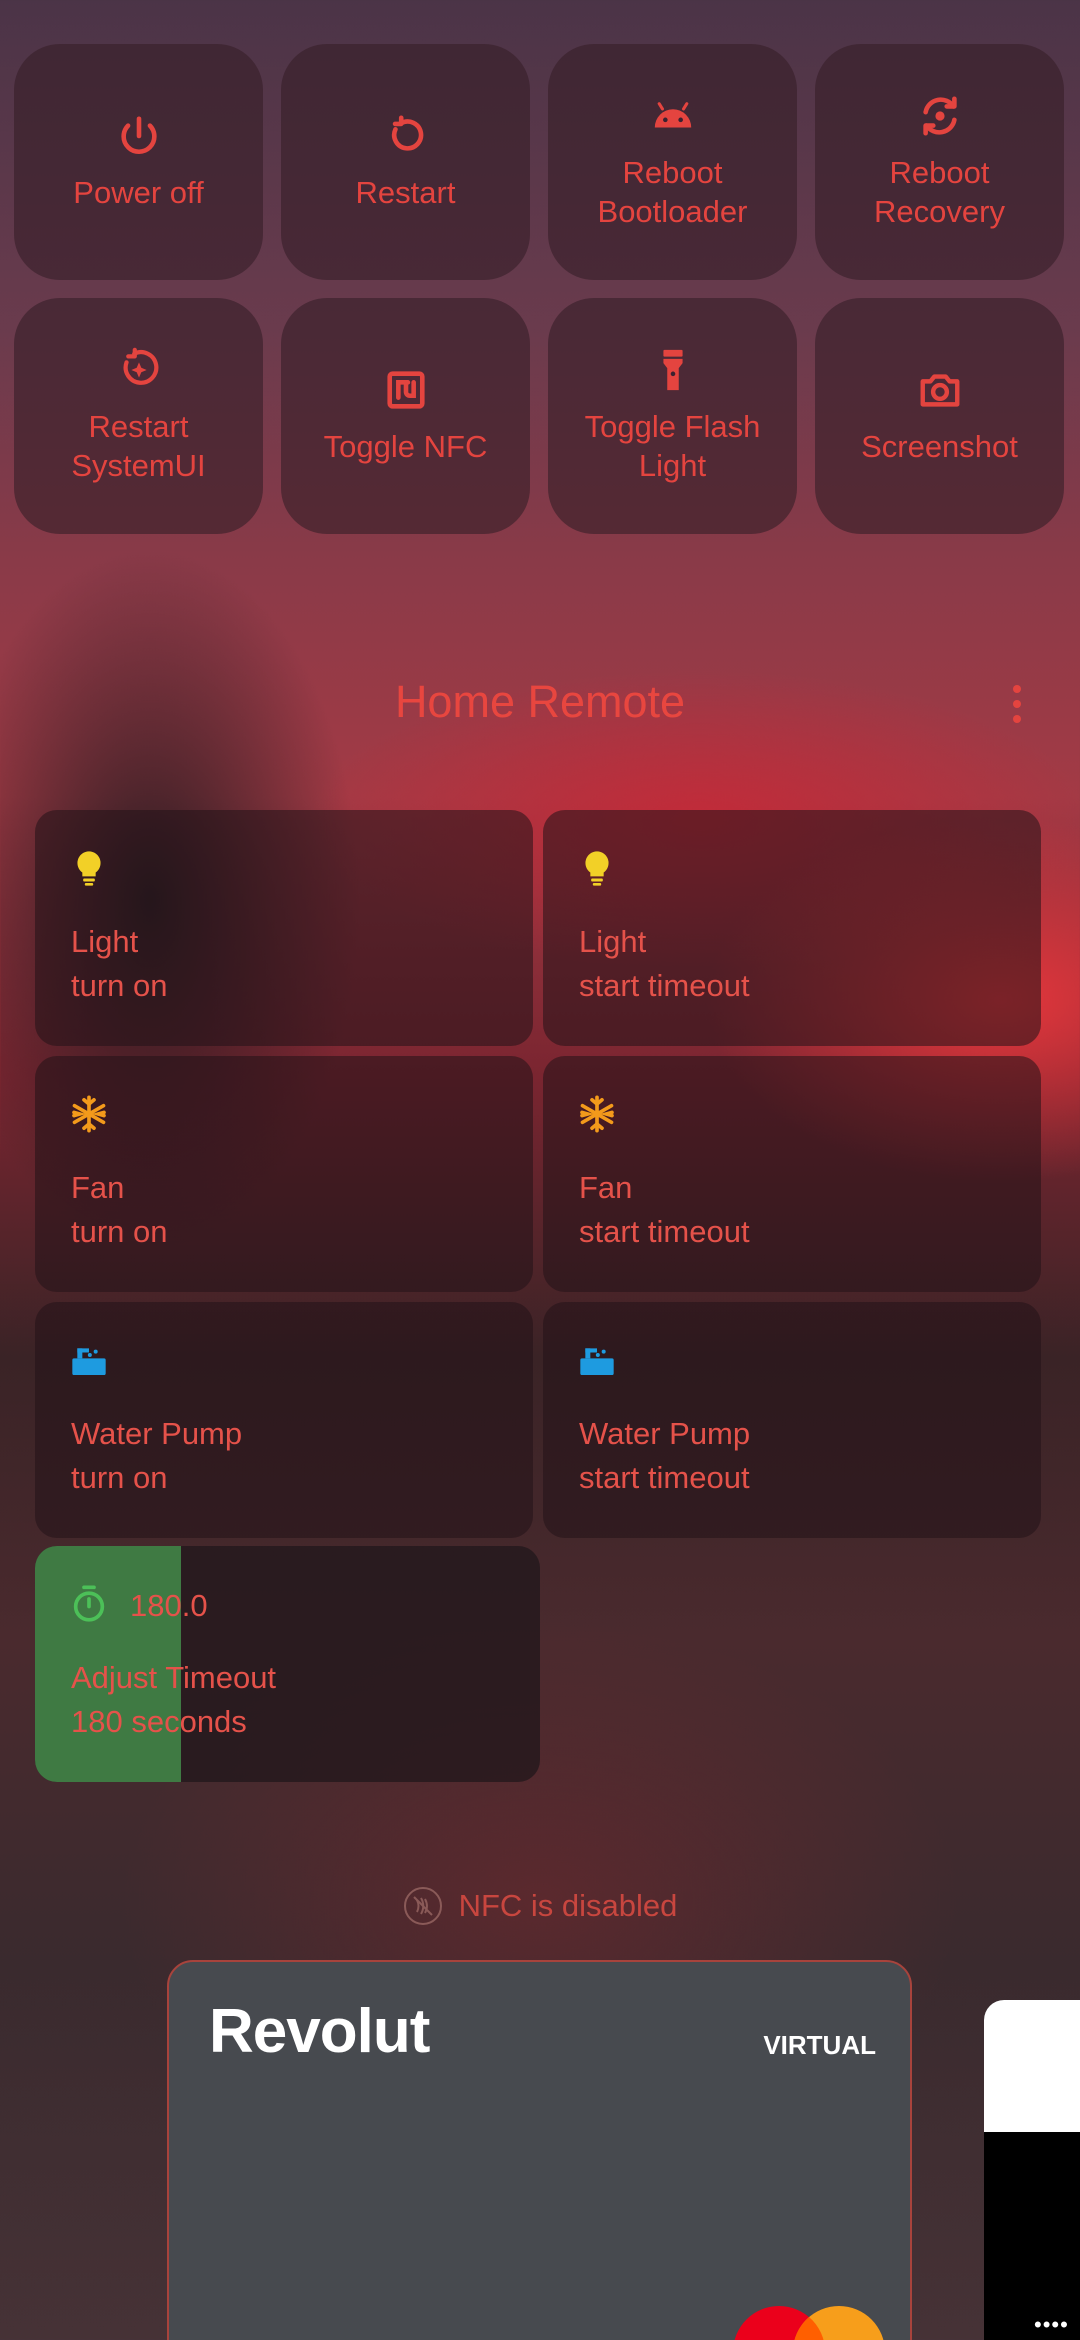 The width and height of the screenshot is (1080, 2340). I want to click on nfc-icon, so click(405, 389).